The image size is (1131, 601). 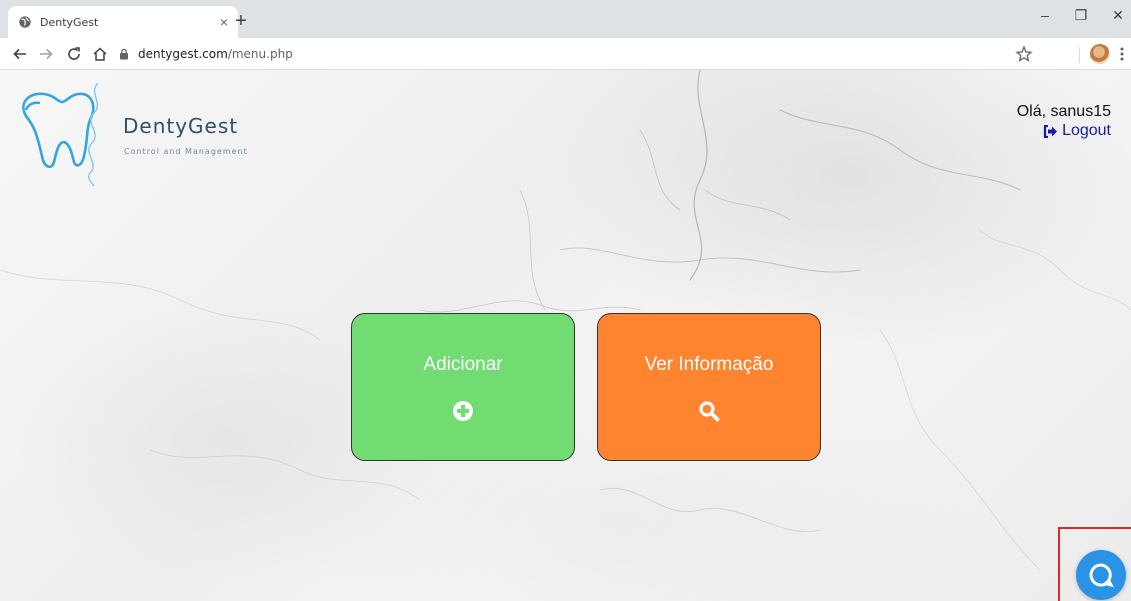 I want to click on reload-icon, so click(x=74, y=53).